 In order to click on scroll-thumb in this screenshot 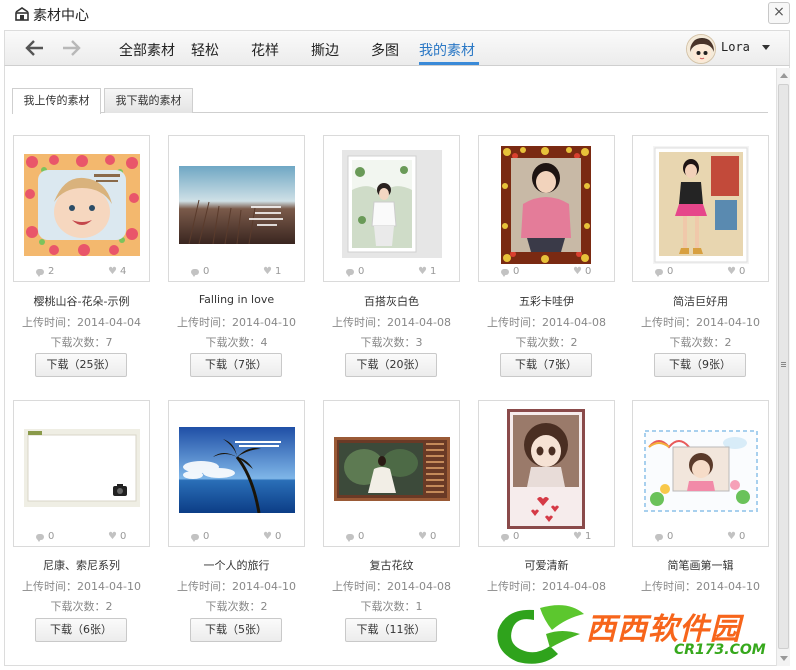, I will do `click(783, 366)`.